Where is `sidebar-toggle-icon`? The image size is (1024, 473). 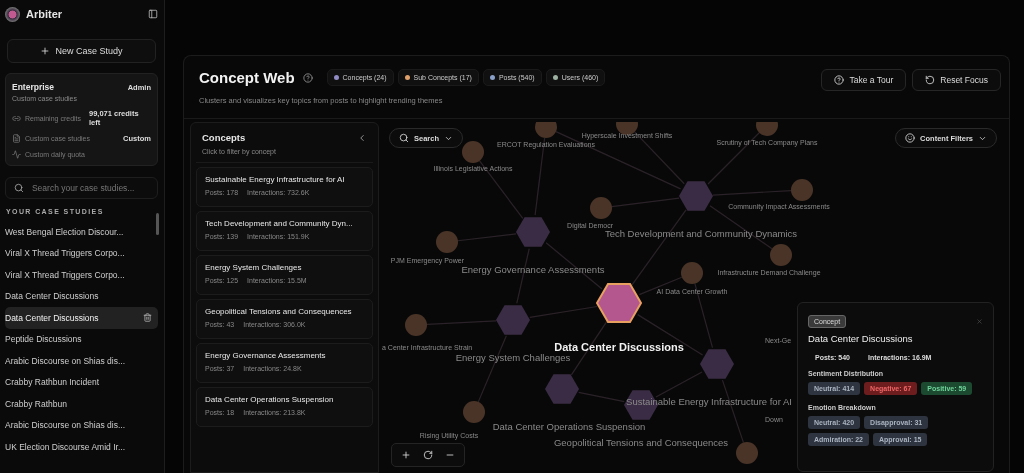
sidebar-toggle-icon is located at coordinates (153, 14).